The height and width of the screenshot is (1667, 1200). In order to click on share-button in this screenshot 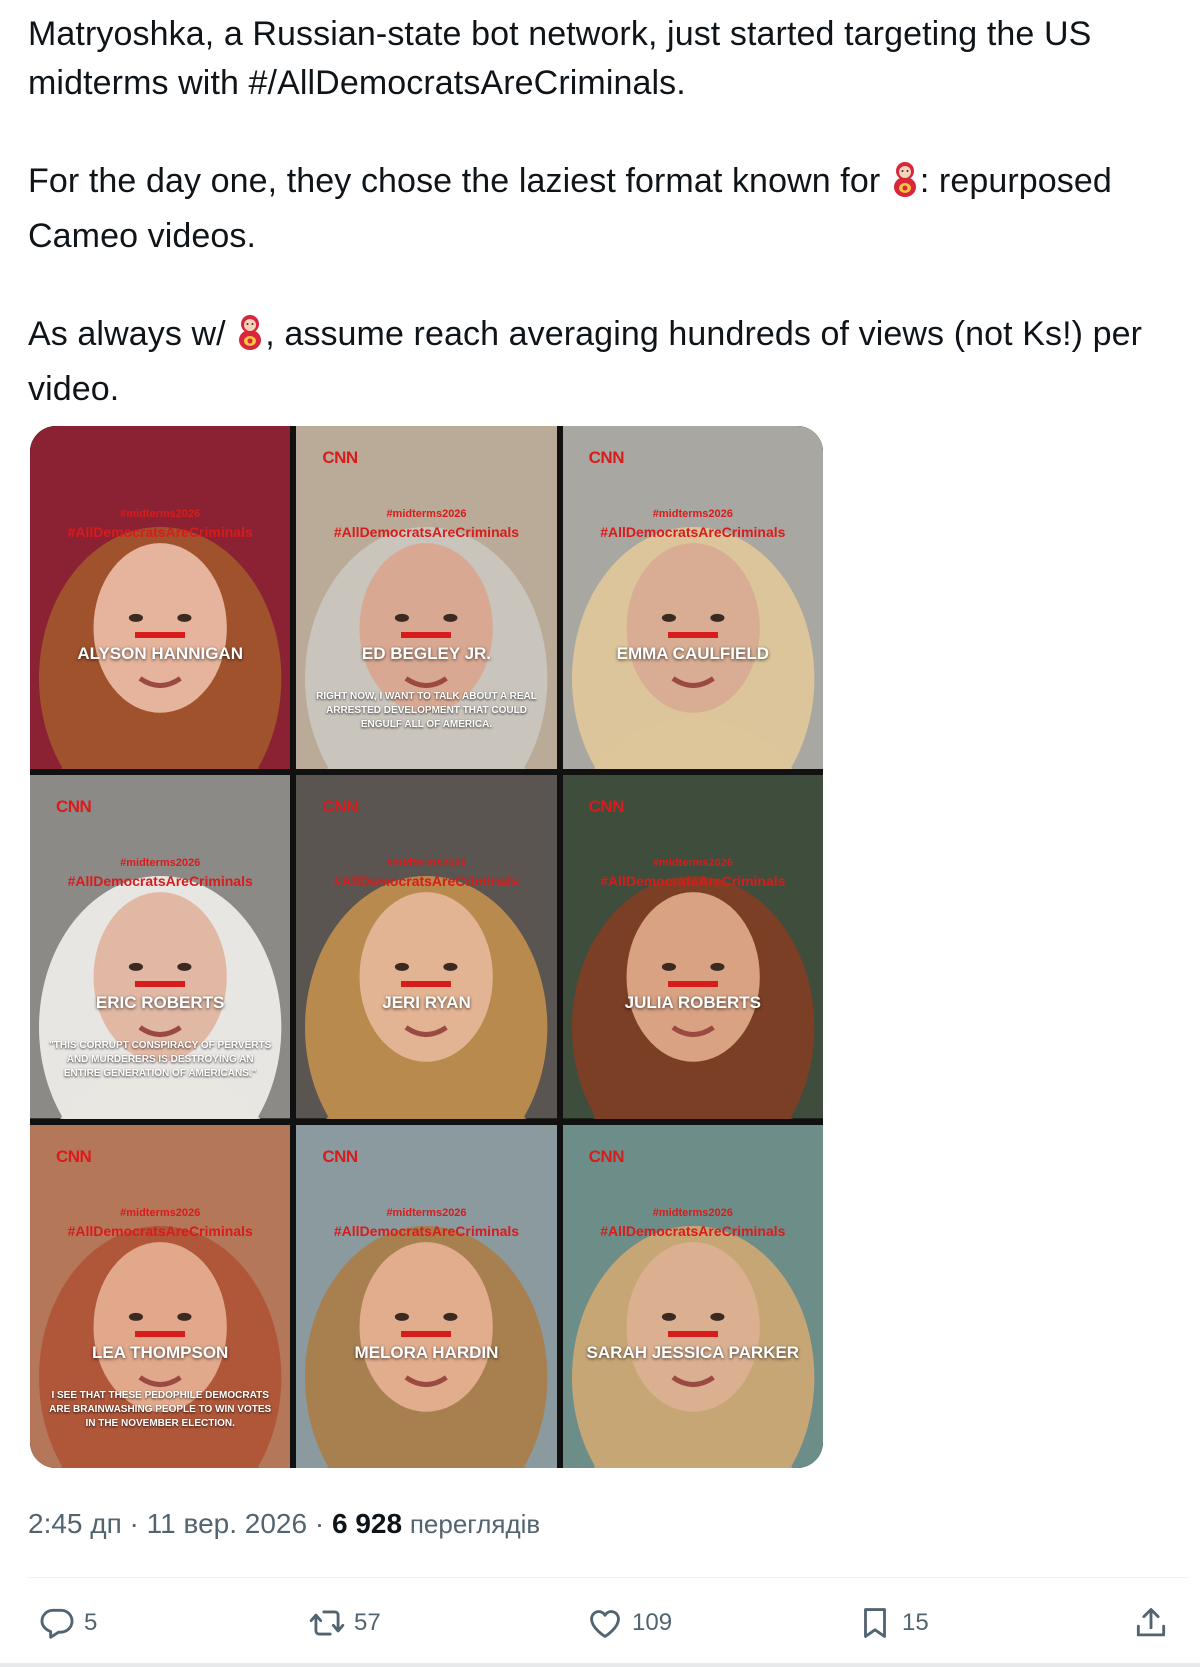, I will do `click(1151, 1623)`.